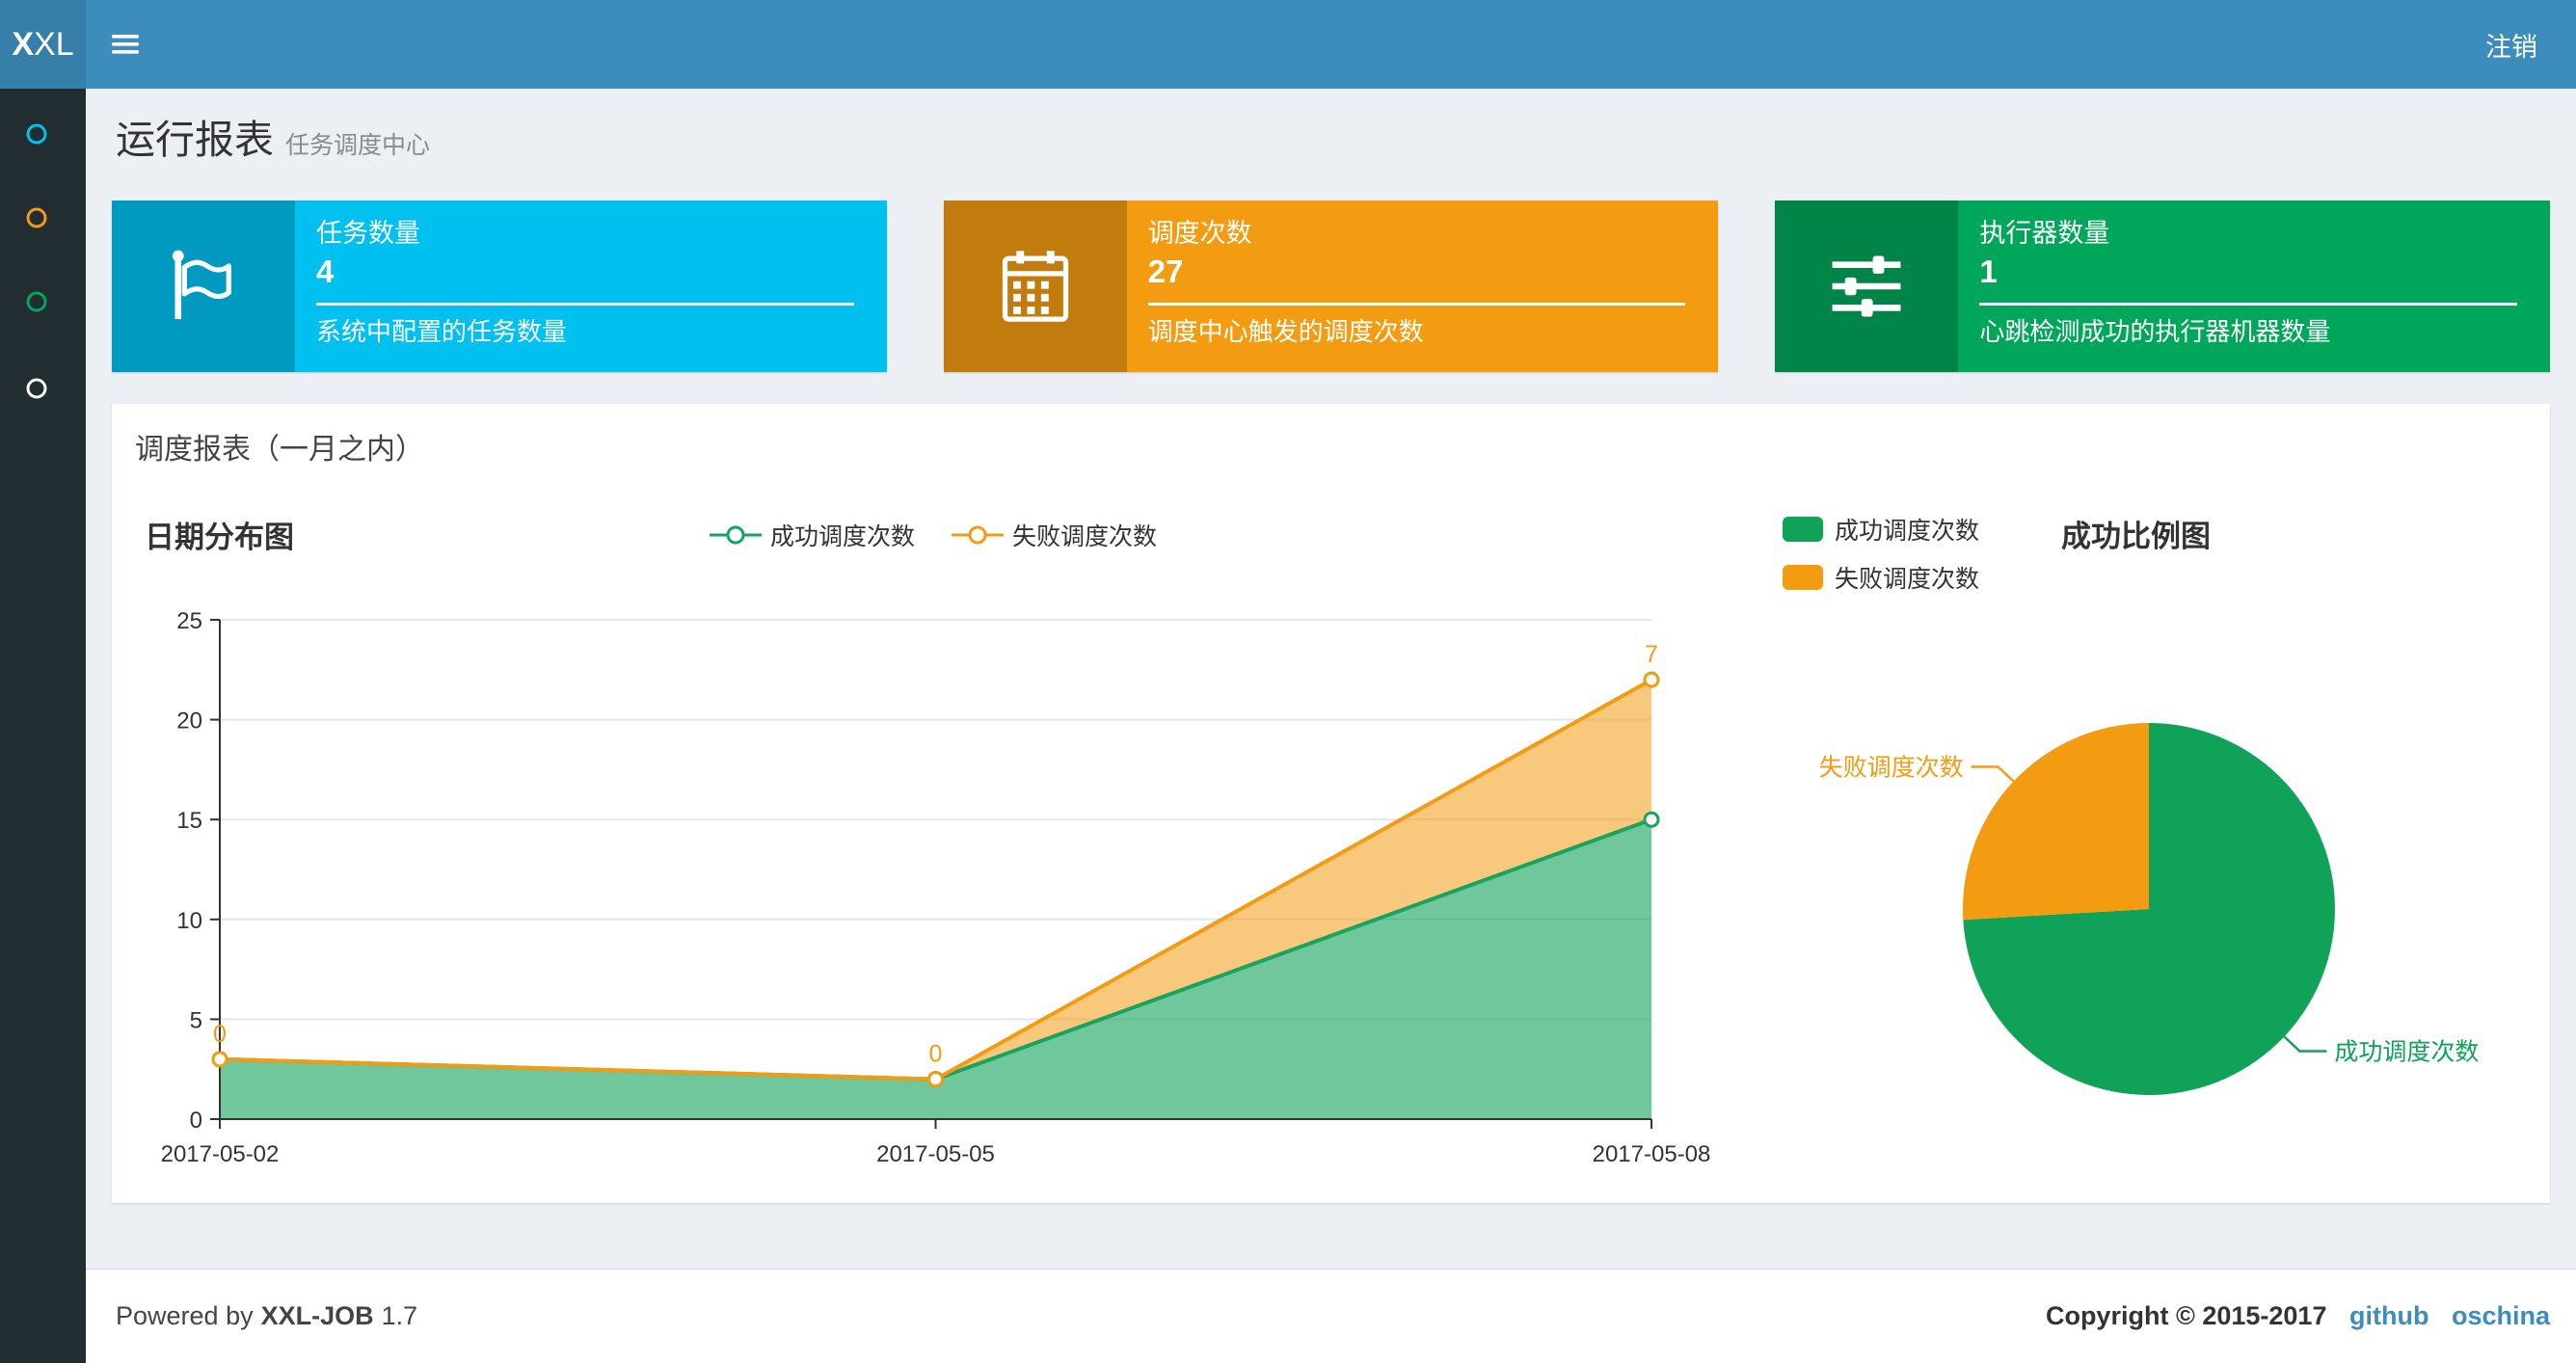 The image size is (2576, 1363). Describe the element at coordinates (400, 1315) in the screenshot. I see `product-version: 1.7` at that location.